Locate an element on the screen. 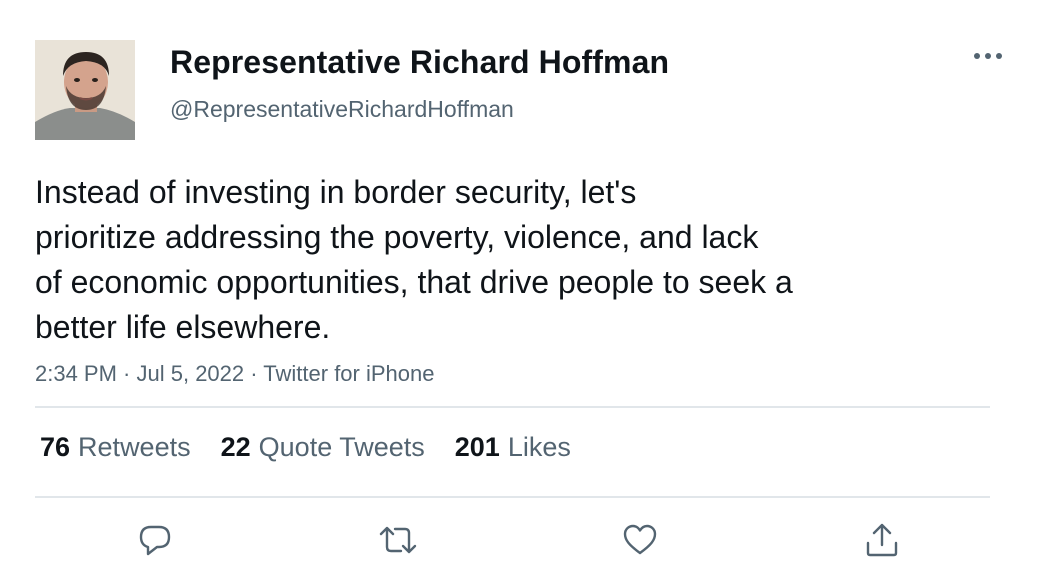 This screenshot has height=570, width=1050. retweet-icon is located at coordinates (398, 540).